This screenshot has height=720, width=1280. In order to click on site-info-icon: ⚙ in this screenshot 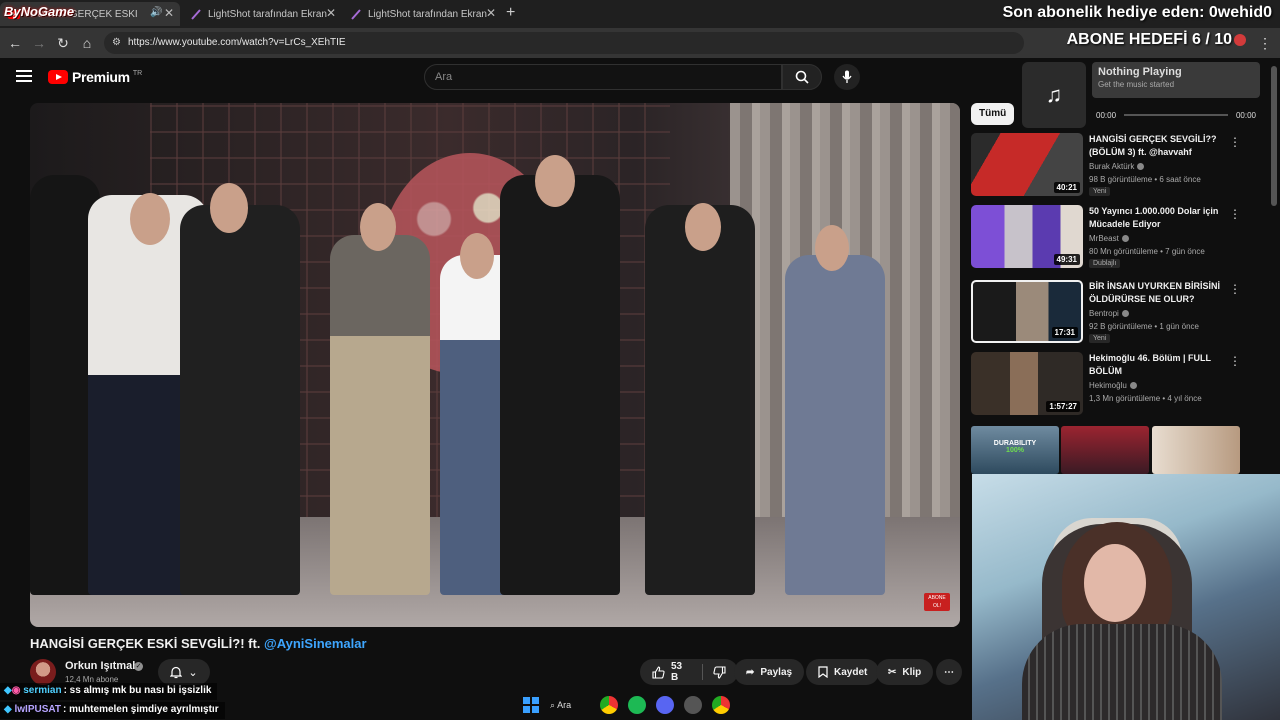, I will do `click(116, 43)`.